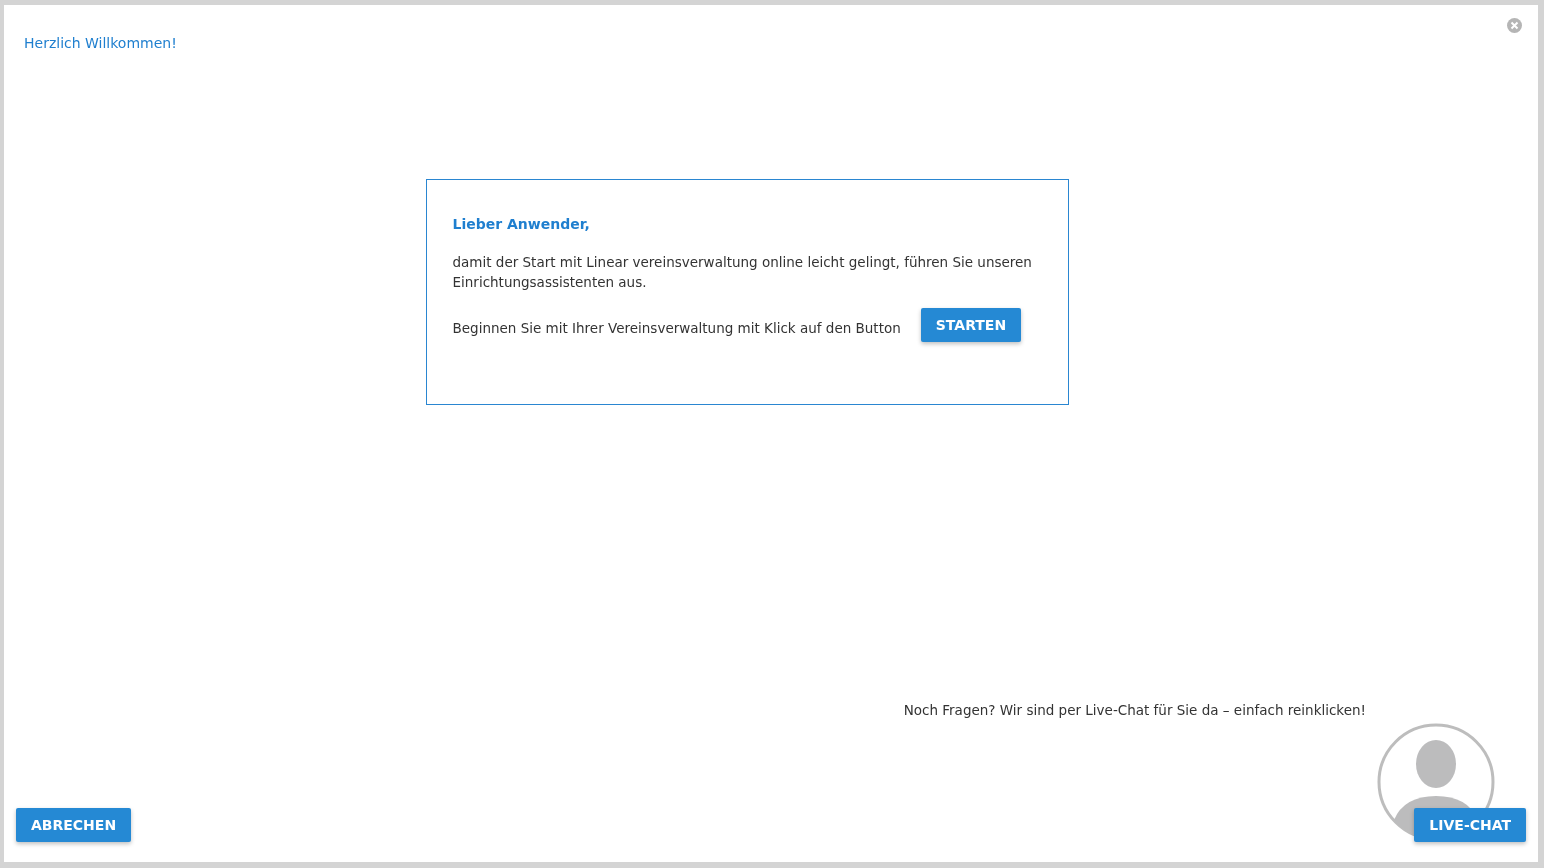 The height and width of the screenshot is (868, 1544). What do you see at coordinates (971, 325) in the screenshot?
I see `start-button: STARTEN` at bounding box center [971, 325].